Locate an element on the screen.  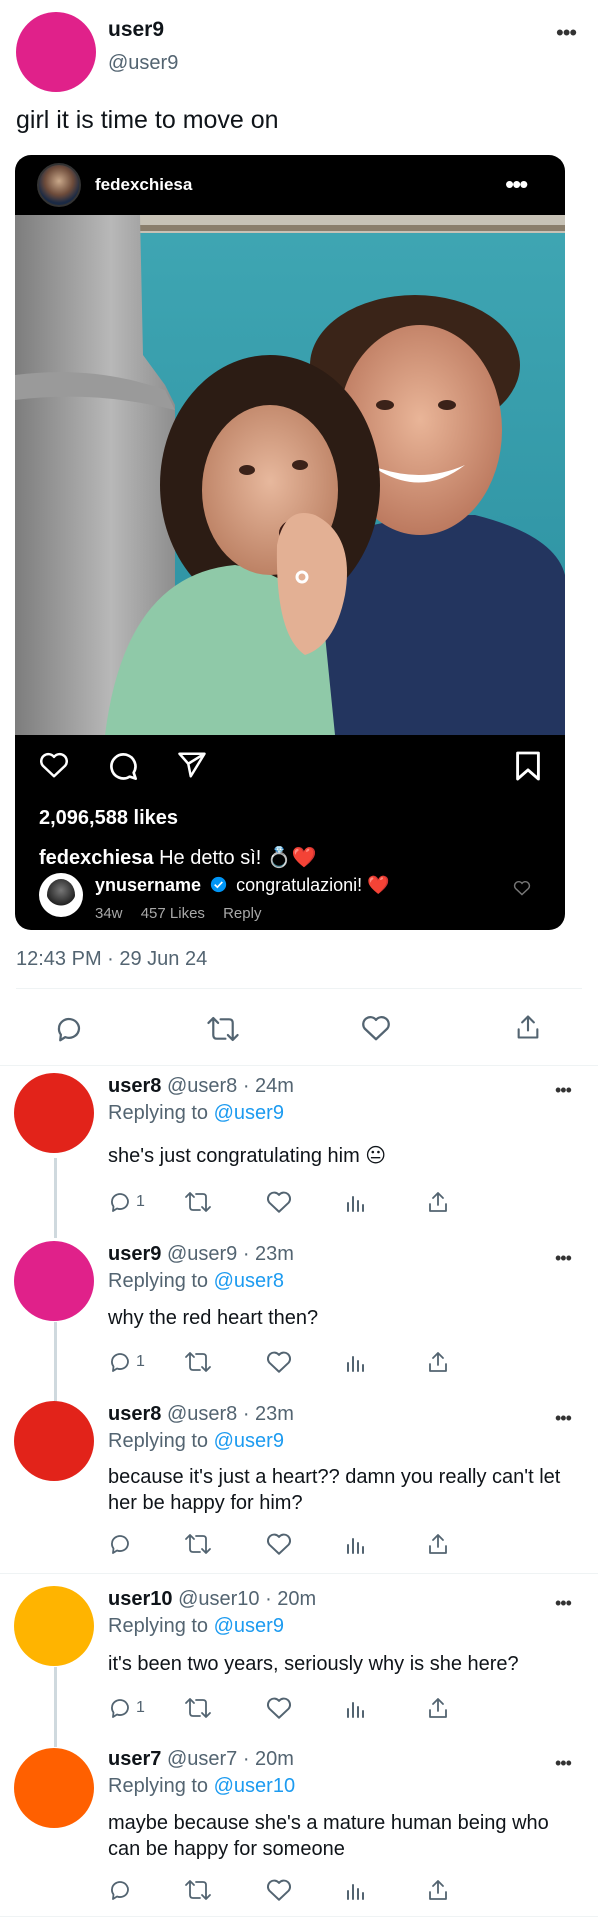
instagram-save-icon is located at coordinates (528, 766).